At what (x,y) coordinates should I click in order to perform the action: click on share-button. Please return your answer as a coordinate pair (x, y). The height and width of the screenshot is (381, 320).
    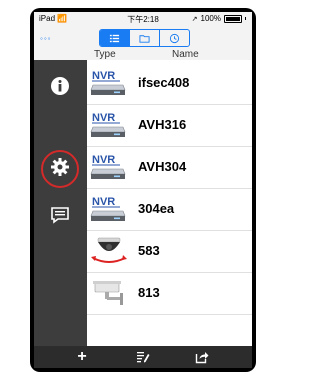
    Looking at the image, I should click on (202, 357).